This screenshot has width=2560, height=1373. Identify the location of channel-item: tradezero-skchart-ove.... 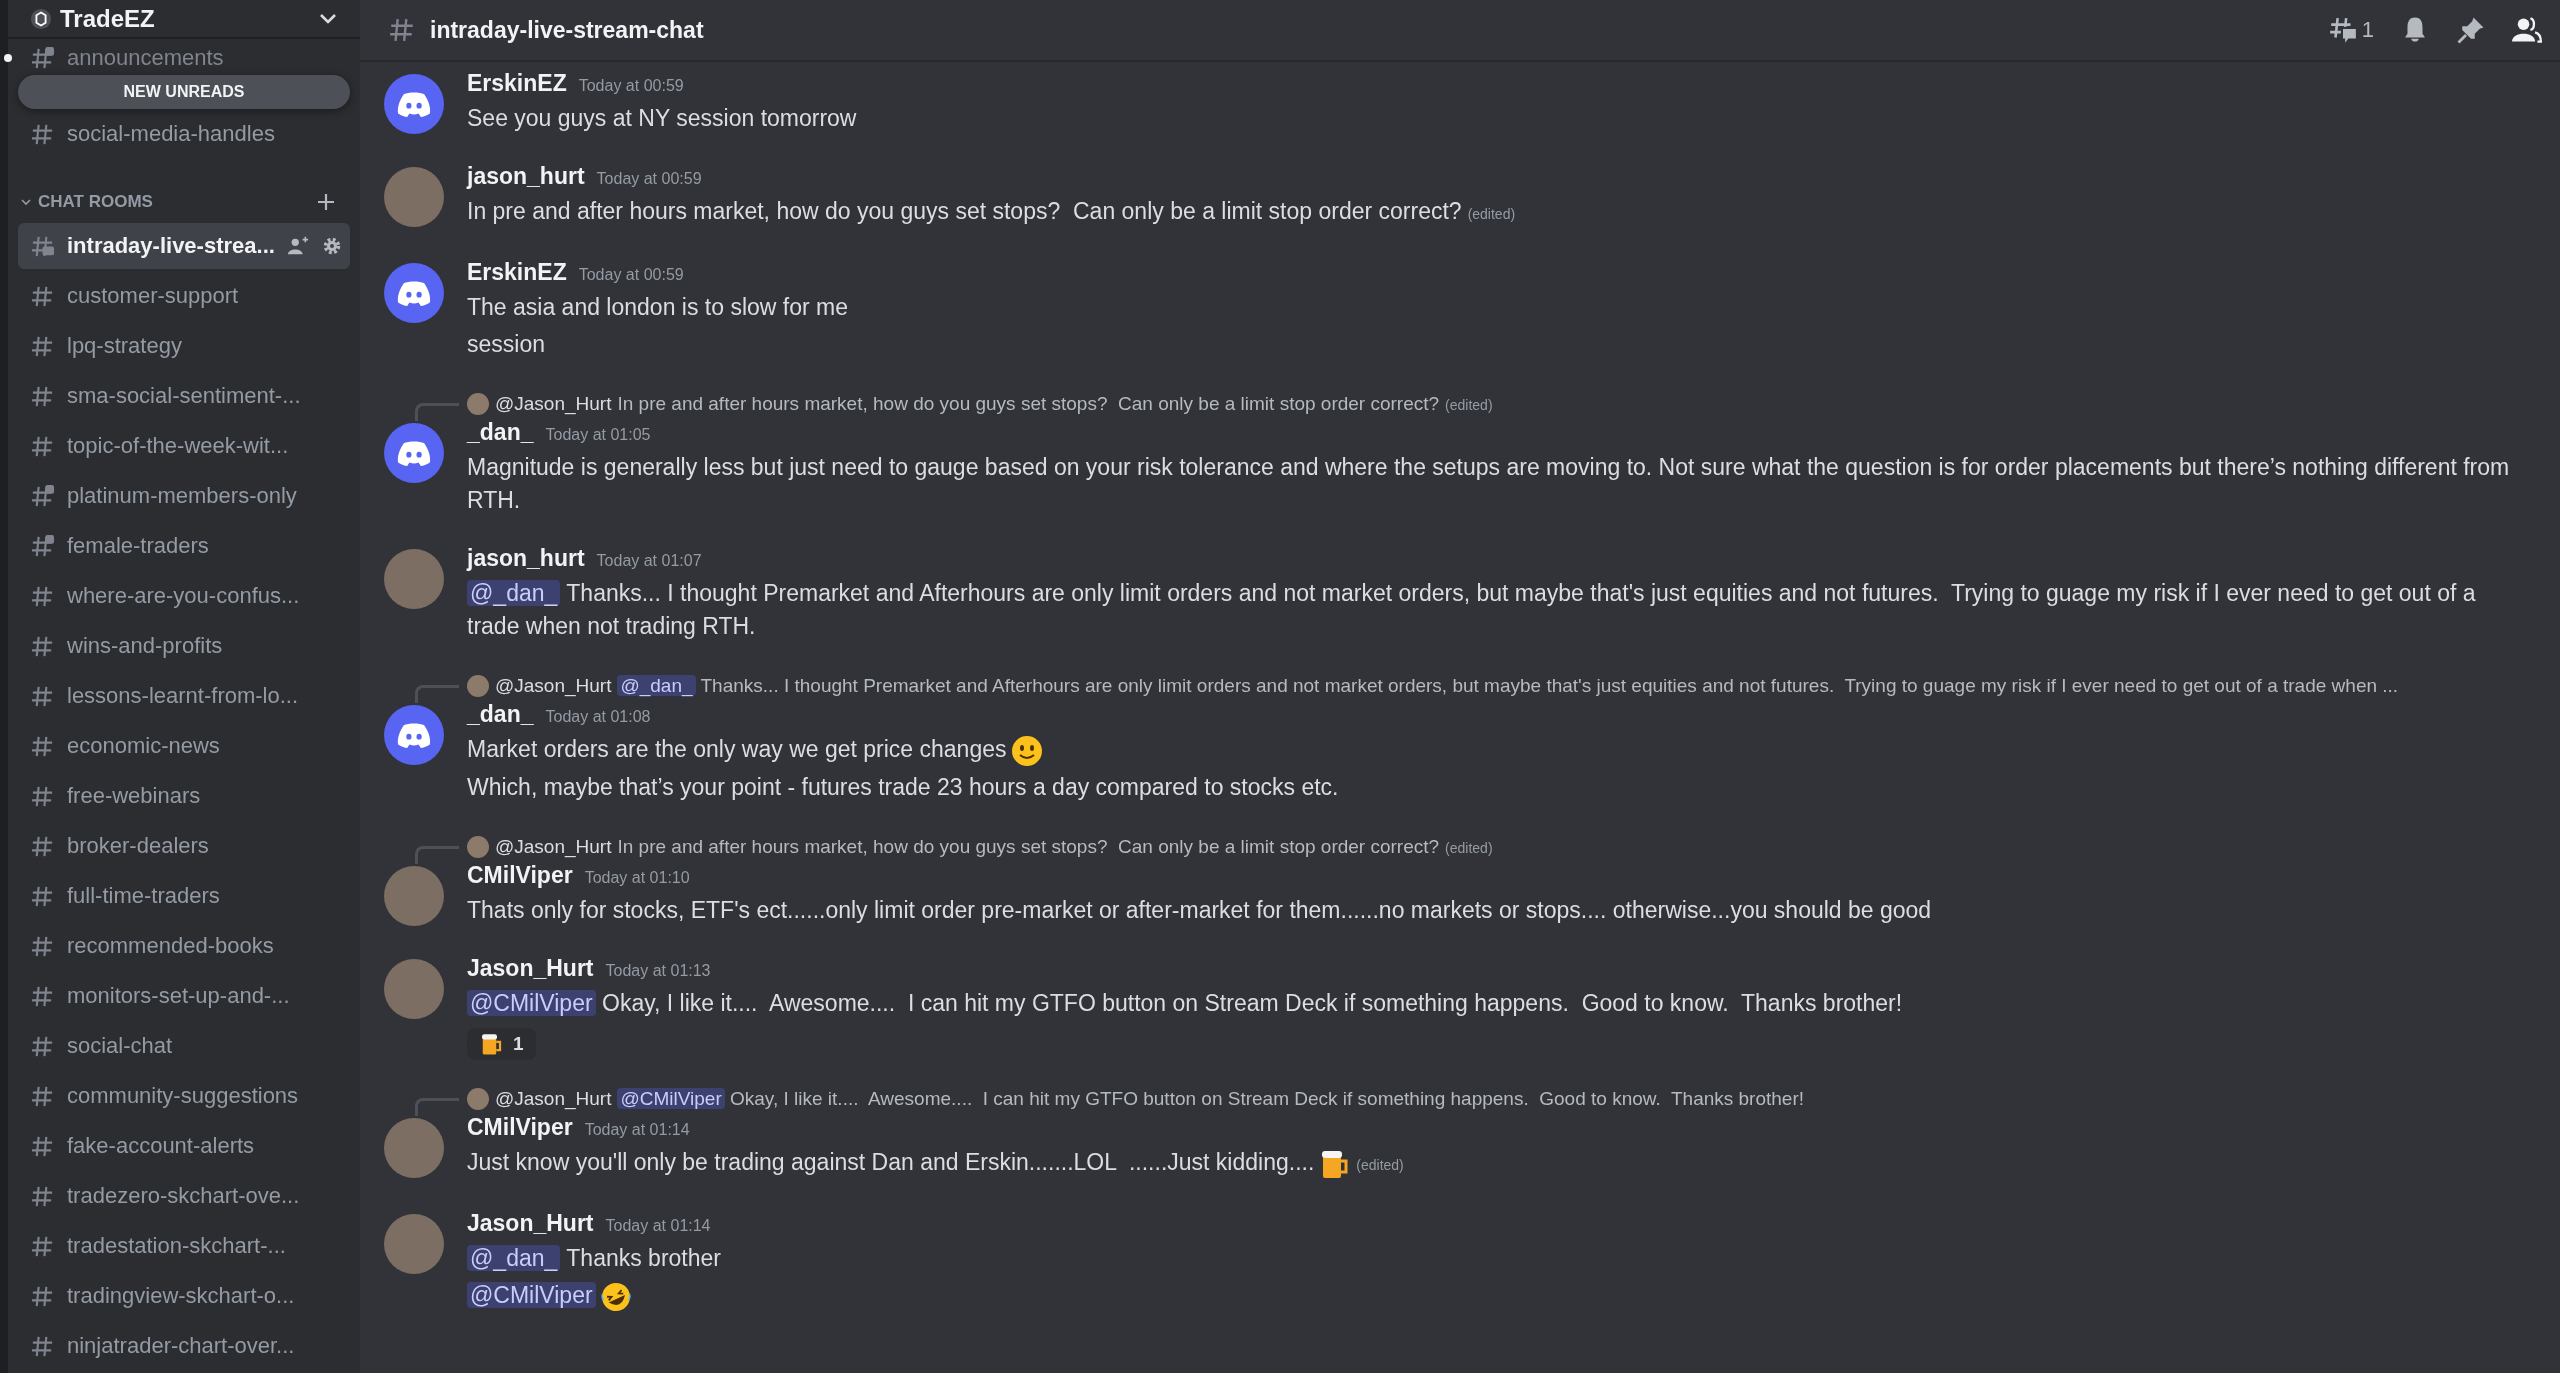
(184, 1196).